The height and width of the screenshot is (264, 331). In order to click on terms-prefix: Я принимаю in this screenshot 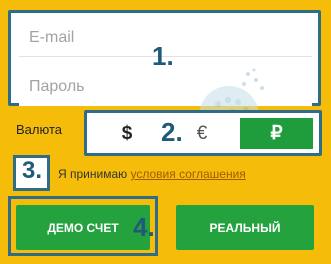, I will do `click(93, 174)`.